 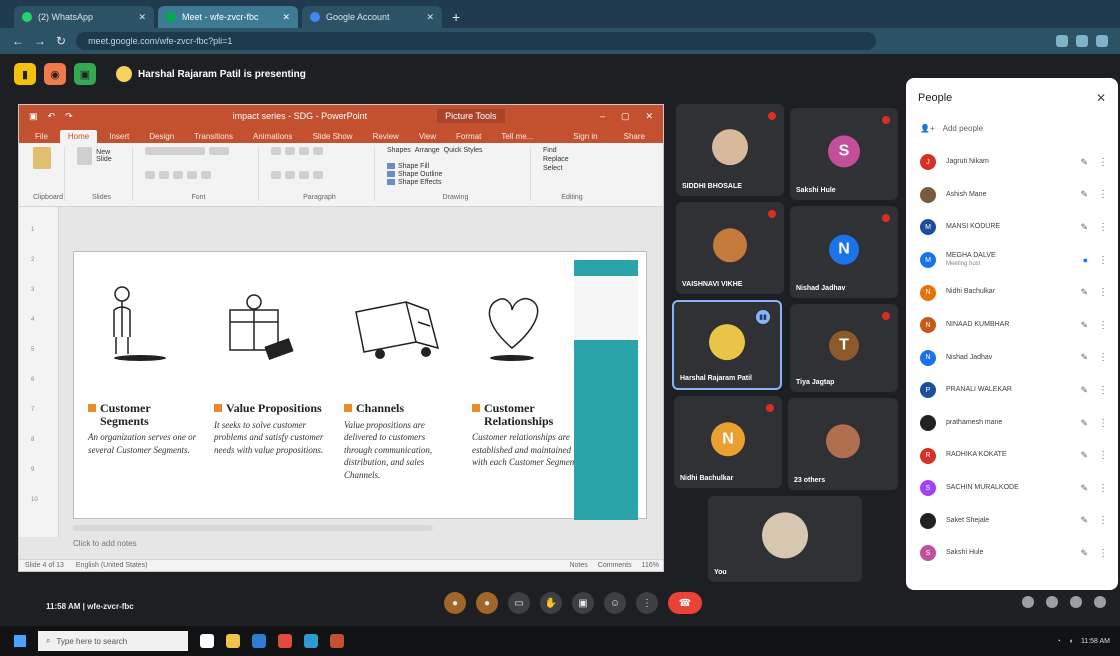 What do you see at coordinates (615, 565) in the screenshot?
I see `comments-toggle: Comments` at bounding box center [615, 565].